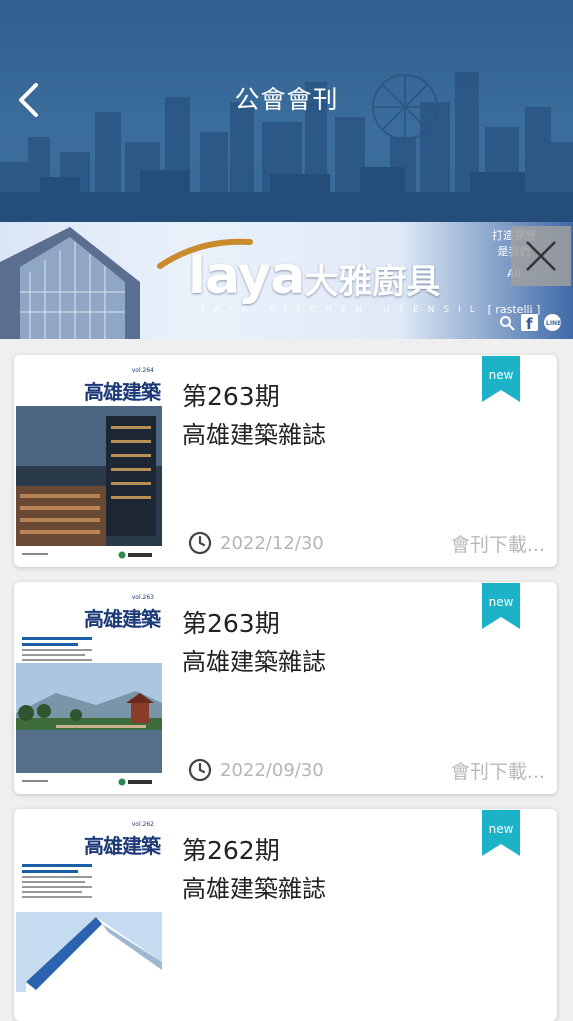 The image size is (573, 1021). What do you see at coordinates (231, 850) in the screenshot?
I see `issue-number: 第262期` at bounding box center [231, 850].